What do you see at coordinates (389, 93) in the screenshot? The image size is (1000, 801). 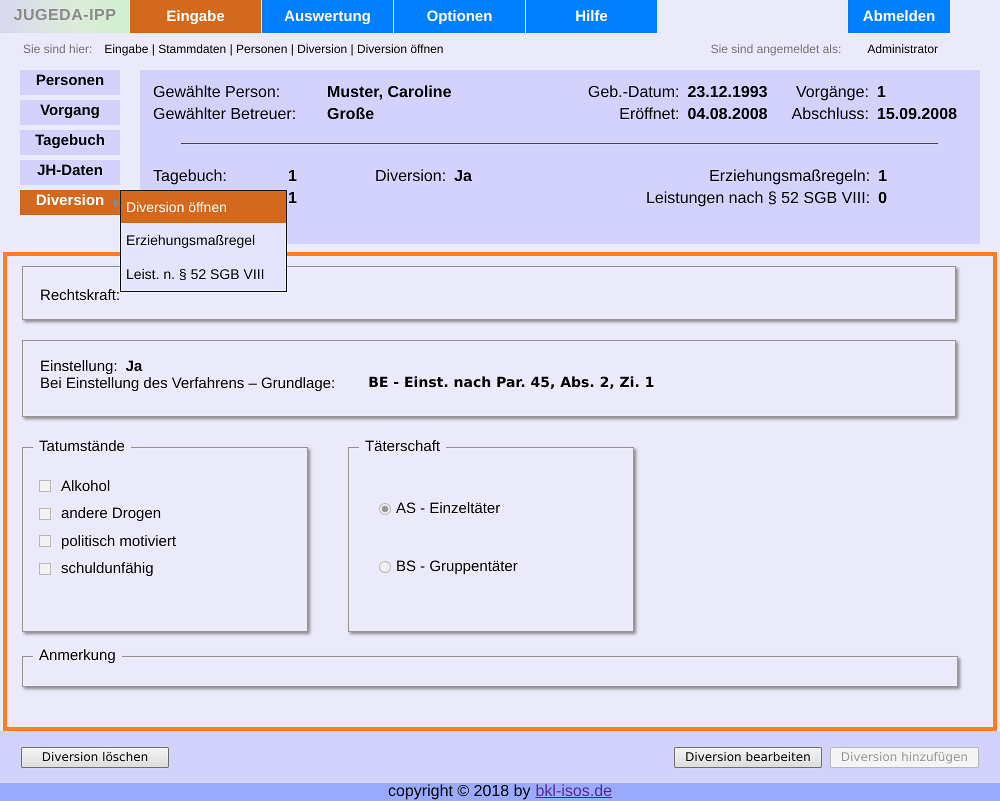 I see `field-value: Muster, Caroline` at bounding box center [389, 93].